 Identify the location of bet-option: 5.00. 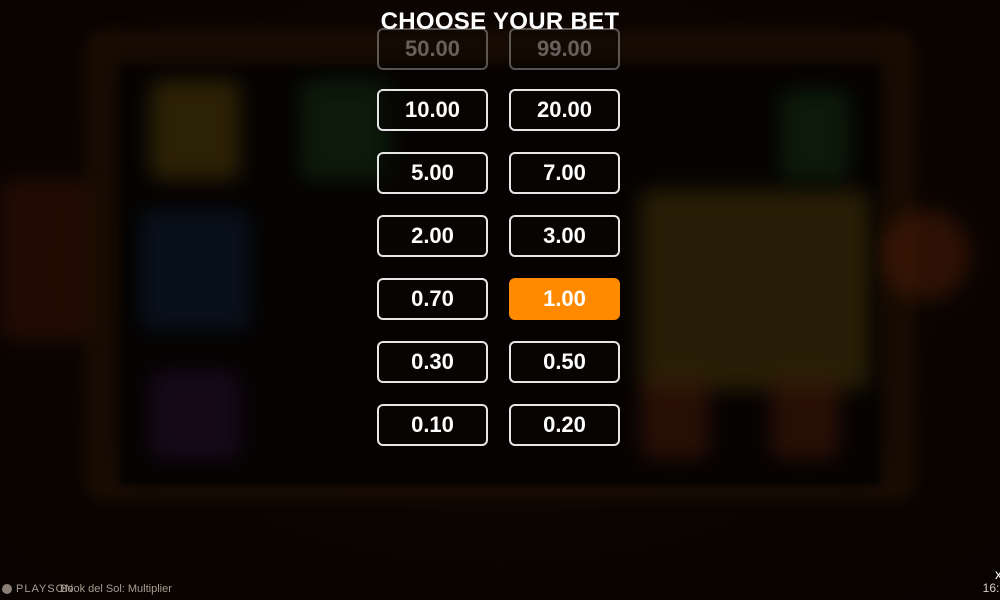
(432, 173).